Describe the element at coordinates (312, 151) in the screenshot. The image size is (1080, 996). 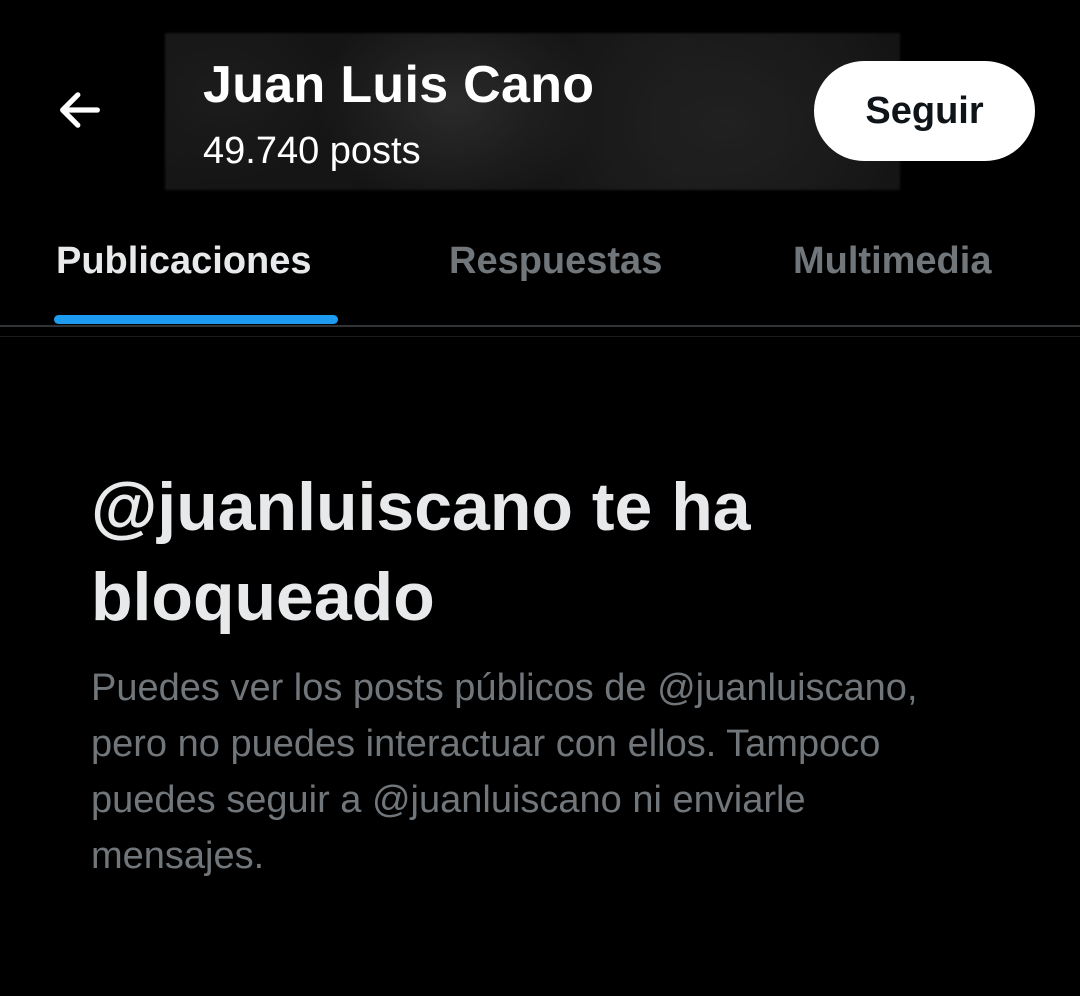
I see `post-count: 49.740 posts` at that location.